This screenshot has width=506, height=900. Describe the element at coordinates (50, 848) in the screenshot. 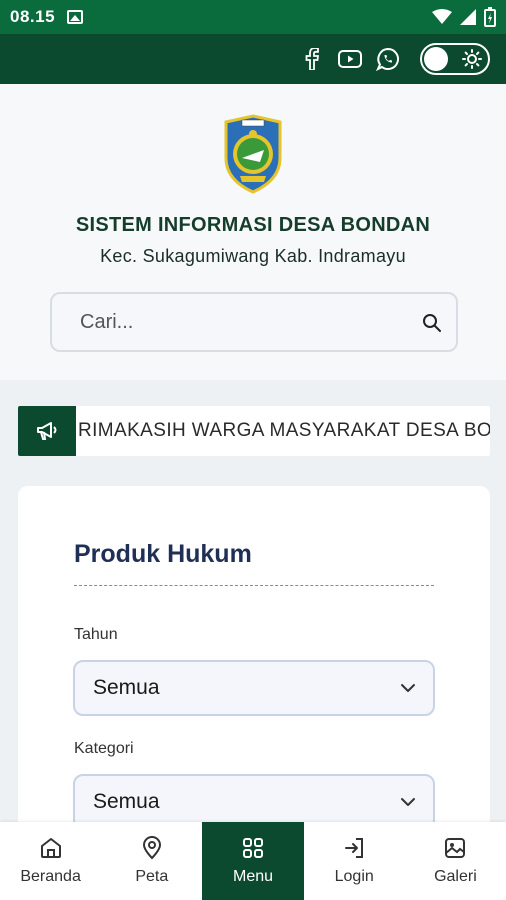

I see `home-icon` at that location.